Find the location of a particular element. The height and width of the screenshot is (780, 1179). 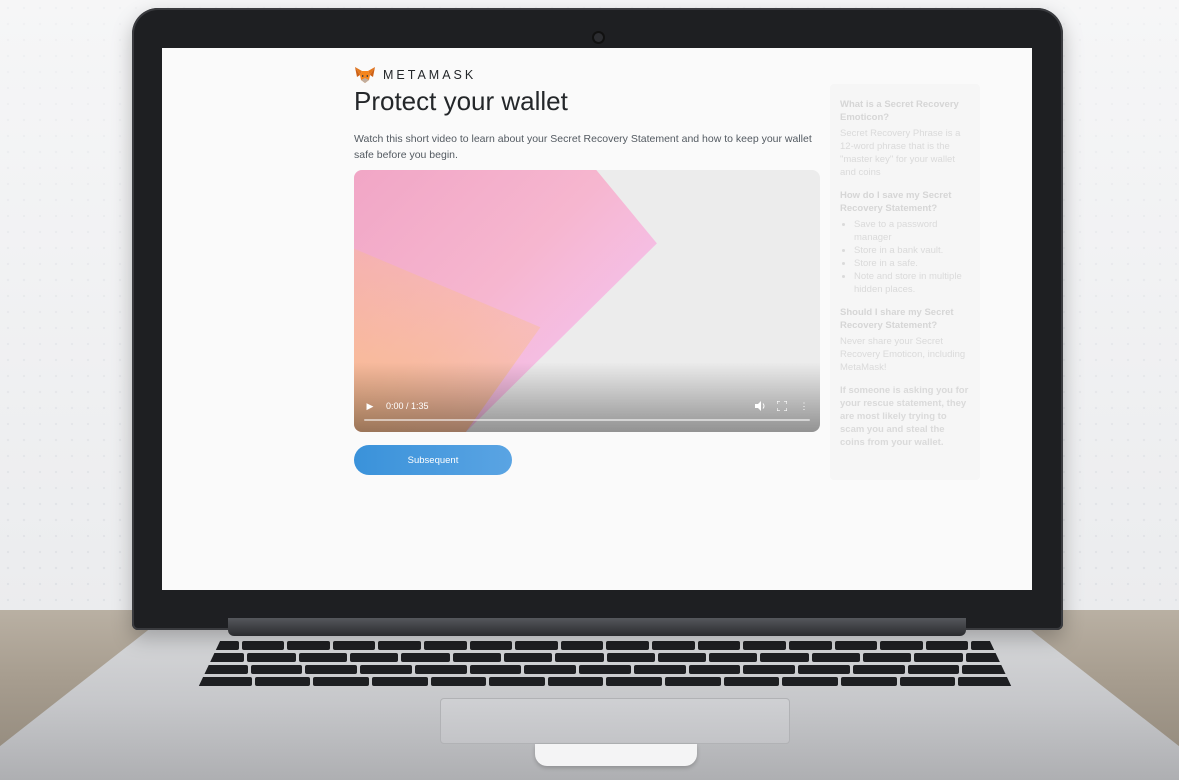

trackpad is located at coordinates (615, 721).